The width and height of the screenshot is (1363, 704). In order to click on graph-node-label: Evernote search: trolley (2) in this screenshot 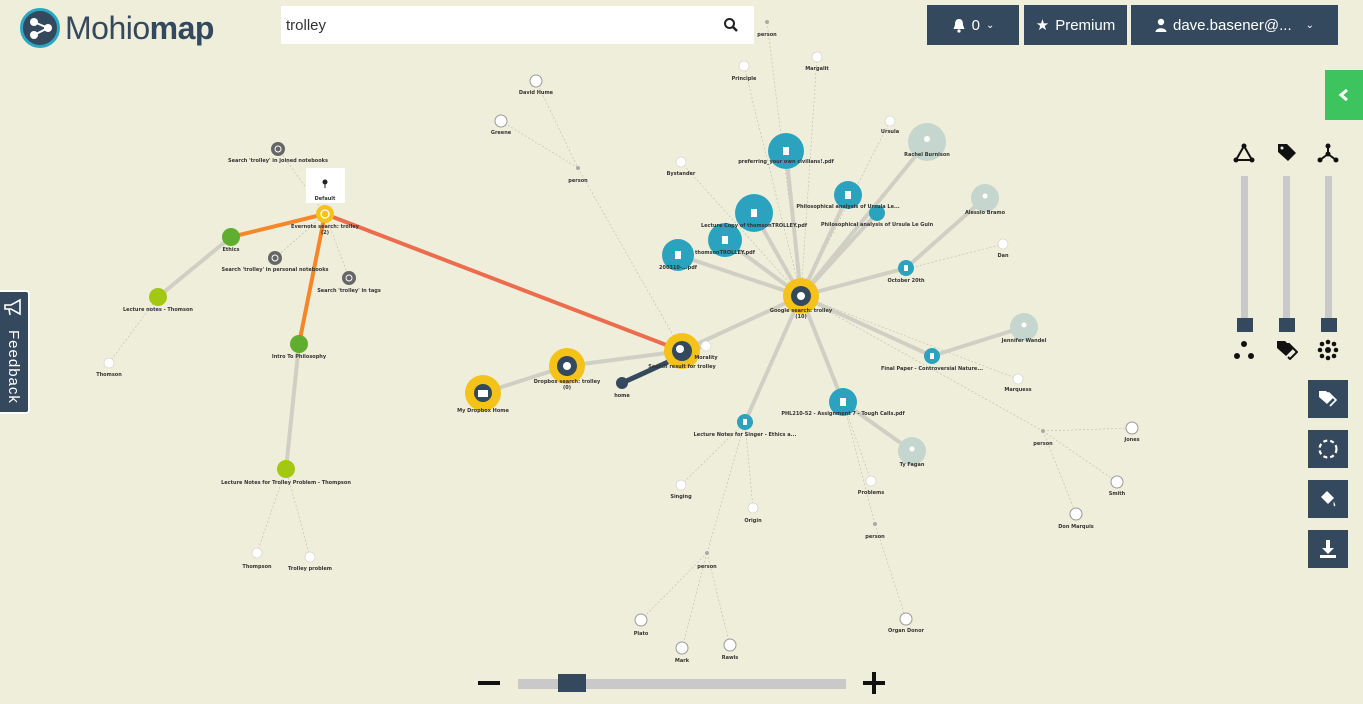, I will do `click(325, 230)`.